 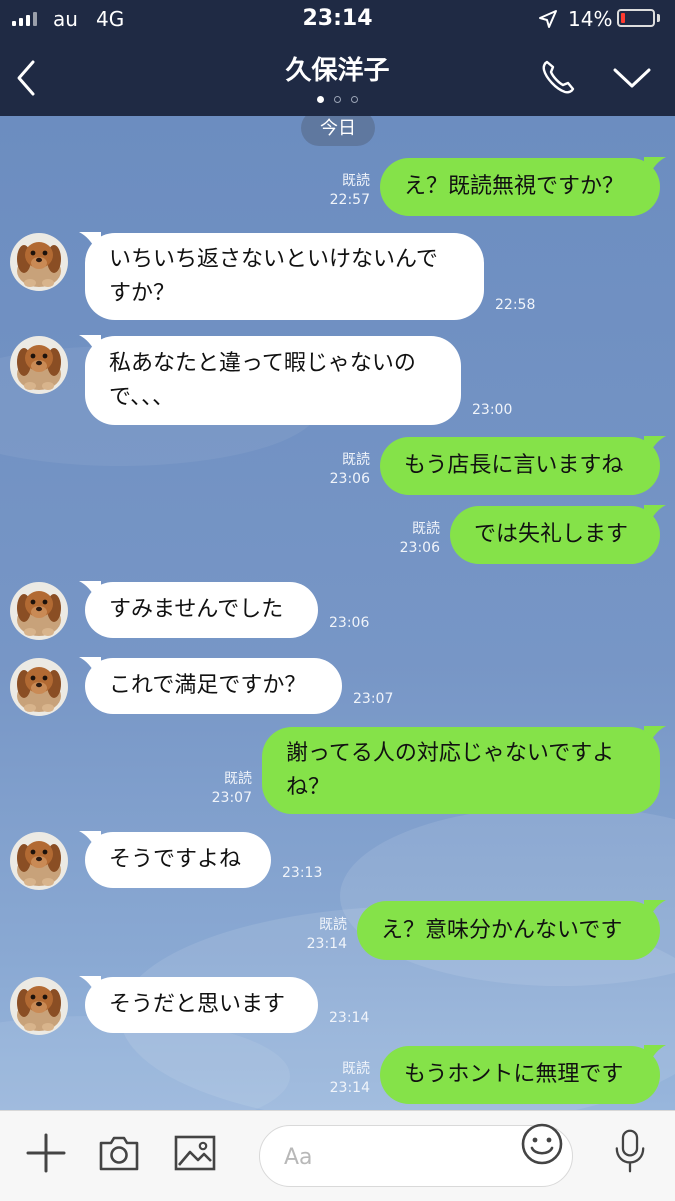 I want to click on message-meta: 既読 23:07, so click(x=226, y=789).